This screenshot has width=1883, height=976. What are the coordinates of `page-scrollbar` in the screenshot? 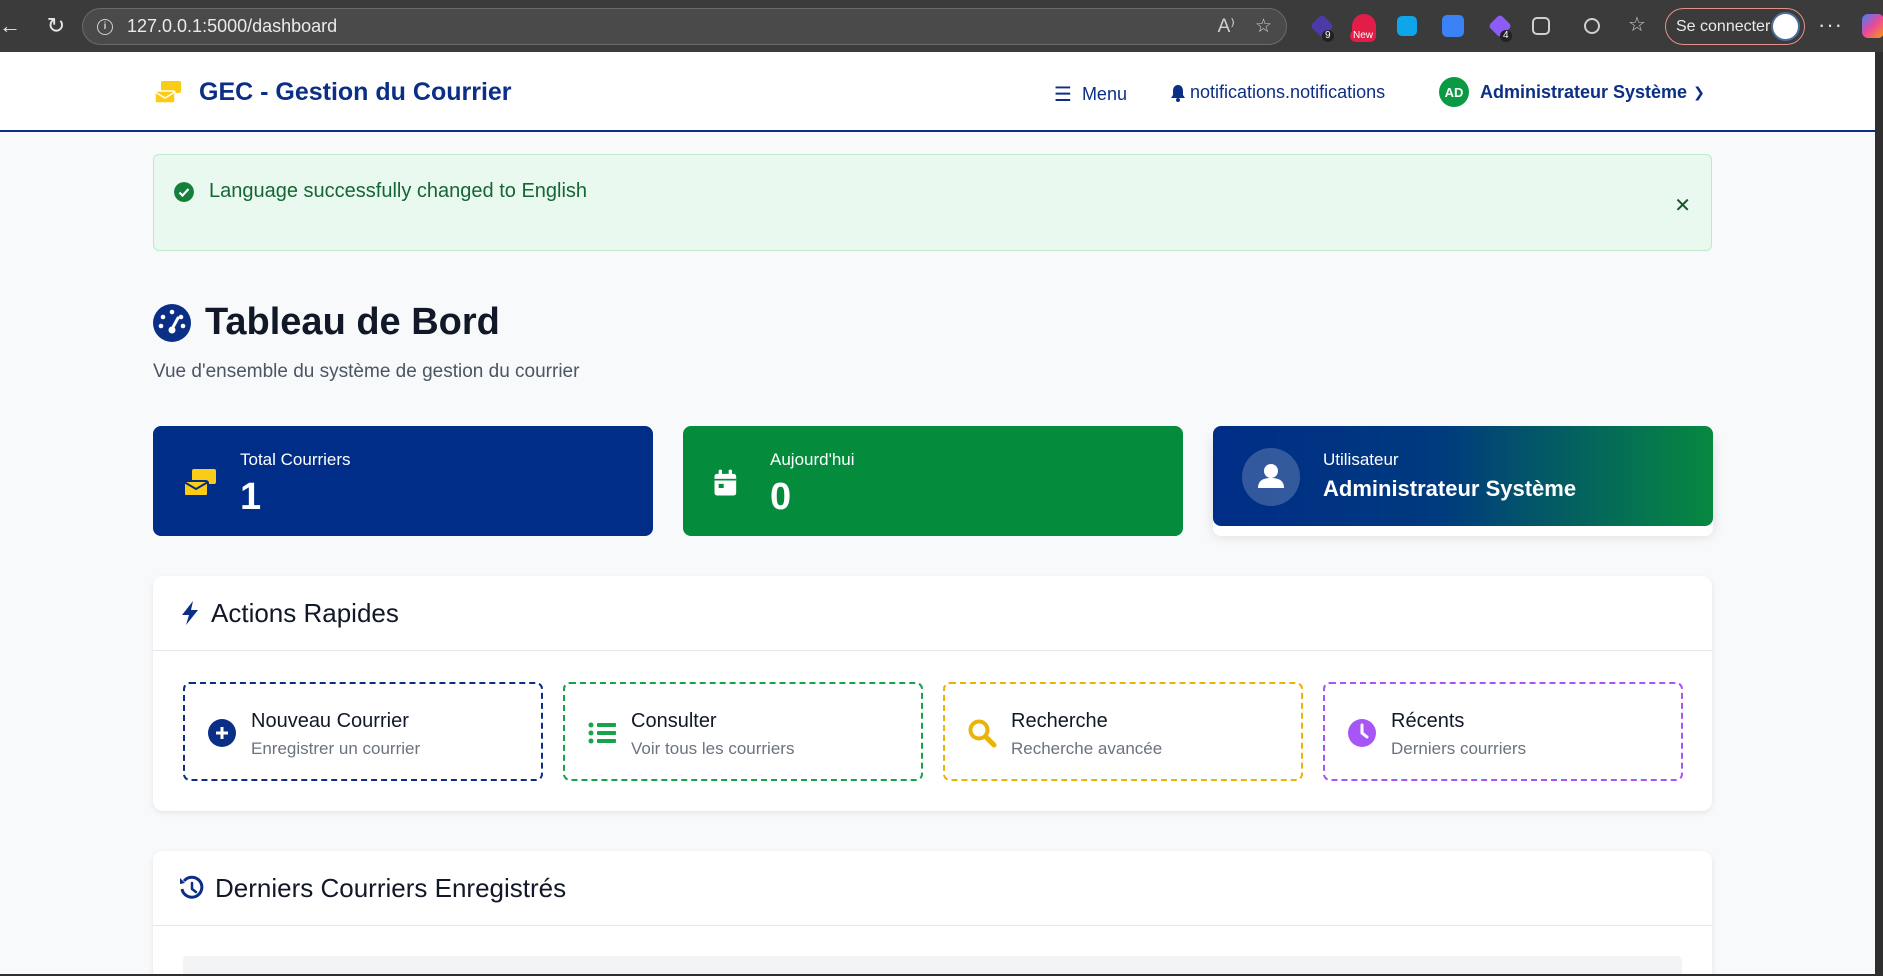 It's located at (1879, 514).